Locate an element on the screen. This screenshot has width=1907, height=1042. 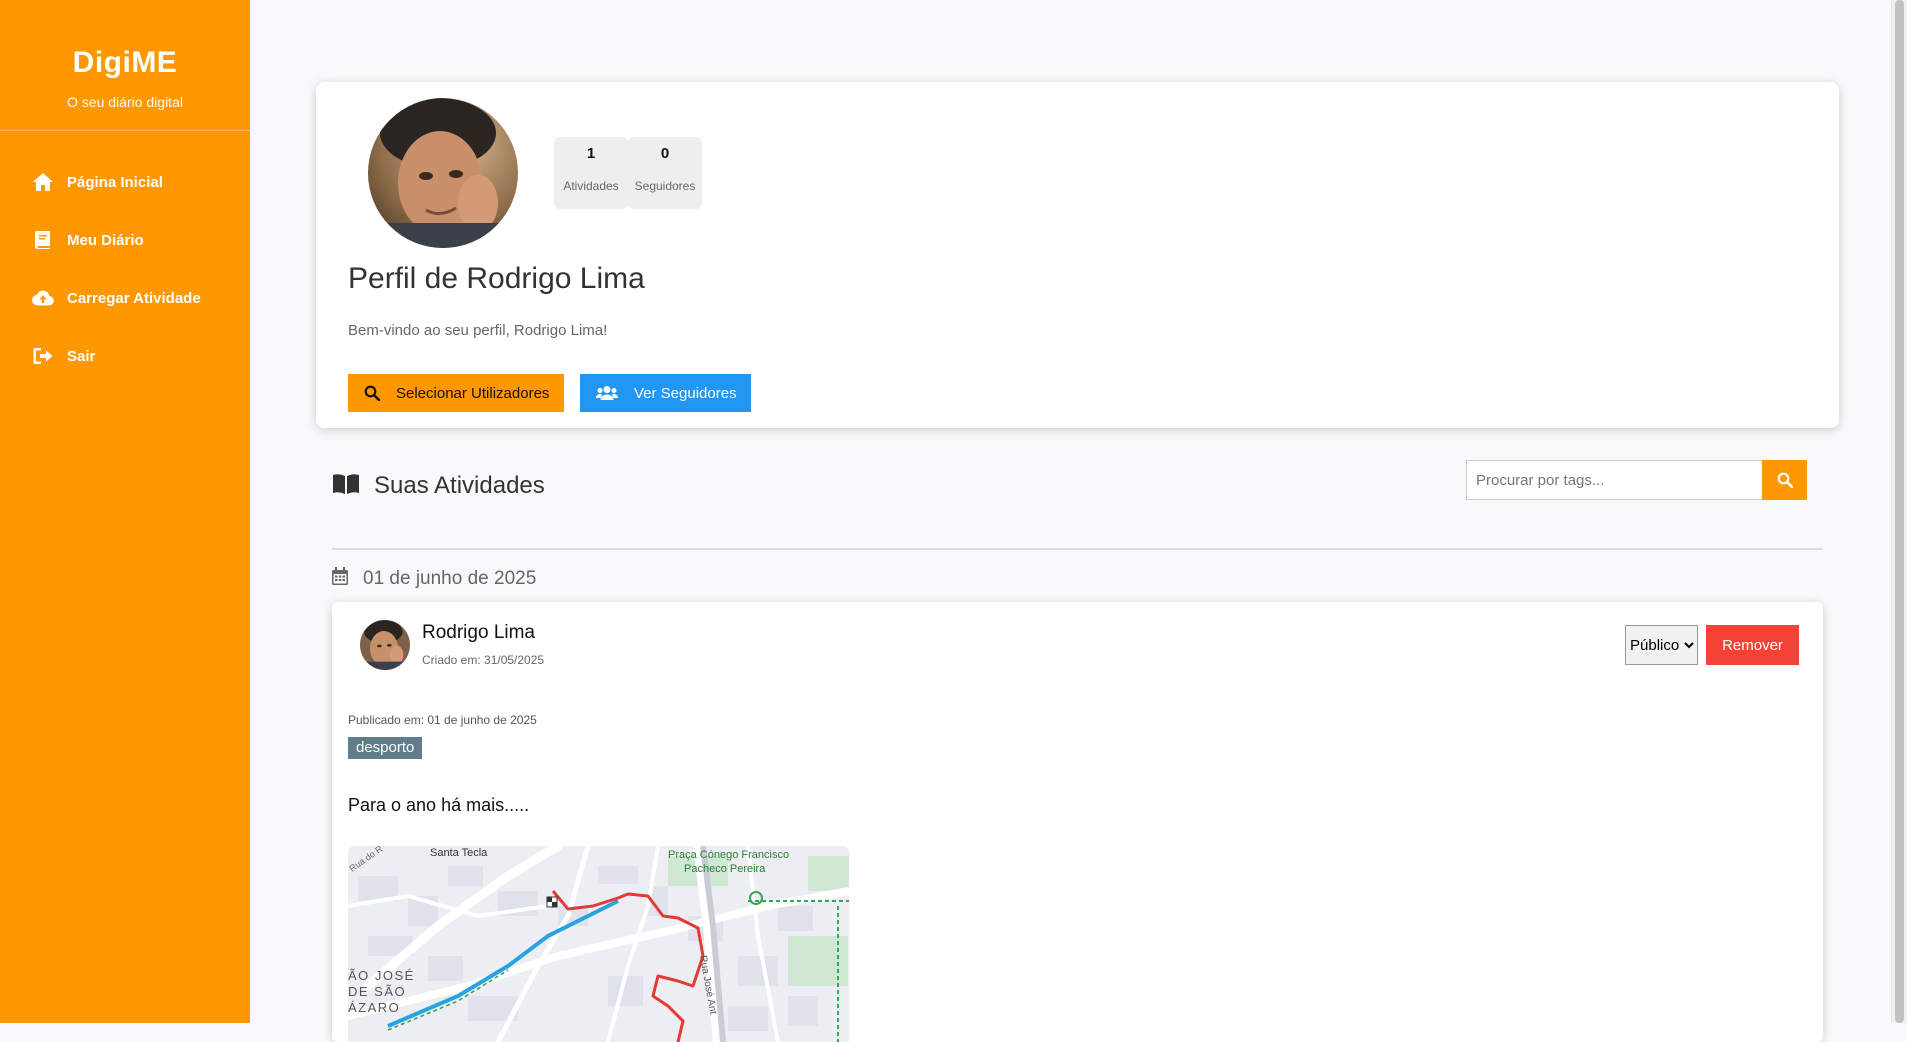
stat-activities: 1 Atividades is located at coordinates (591, 173).